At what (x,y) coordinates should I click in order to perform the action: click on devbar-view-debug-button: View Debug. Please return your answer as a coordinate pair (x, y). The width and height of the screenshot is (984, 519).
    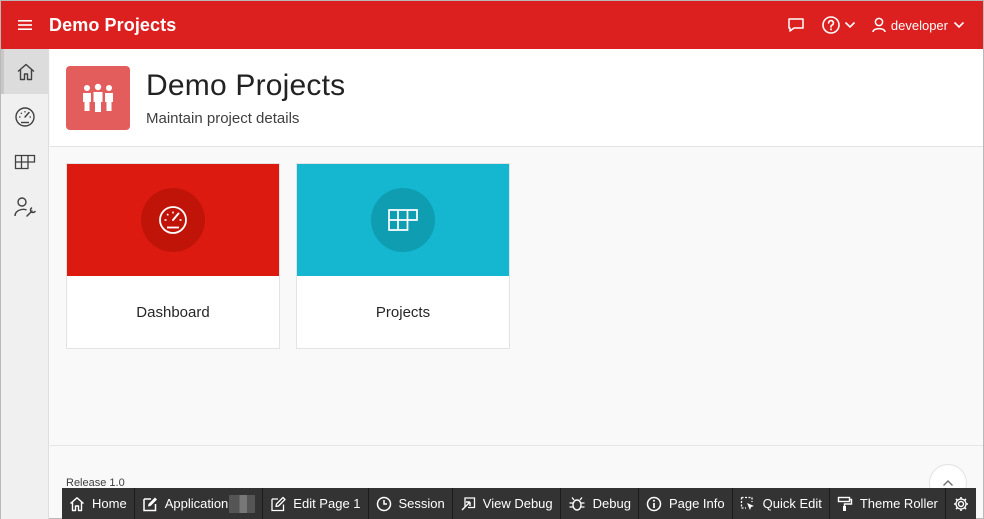
    Looking at the image, I should click on (506, 503).